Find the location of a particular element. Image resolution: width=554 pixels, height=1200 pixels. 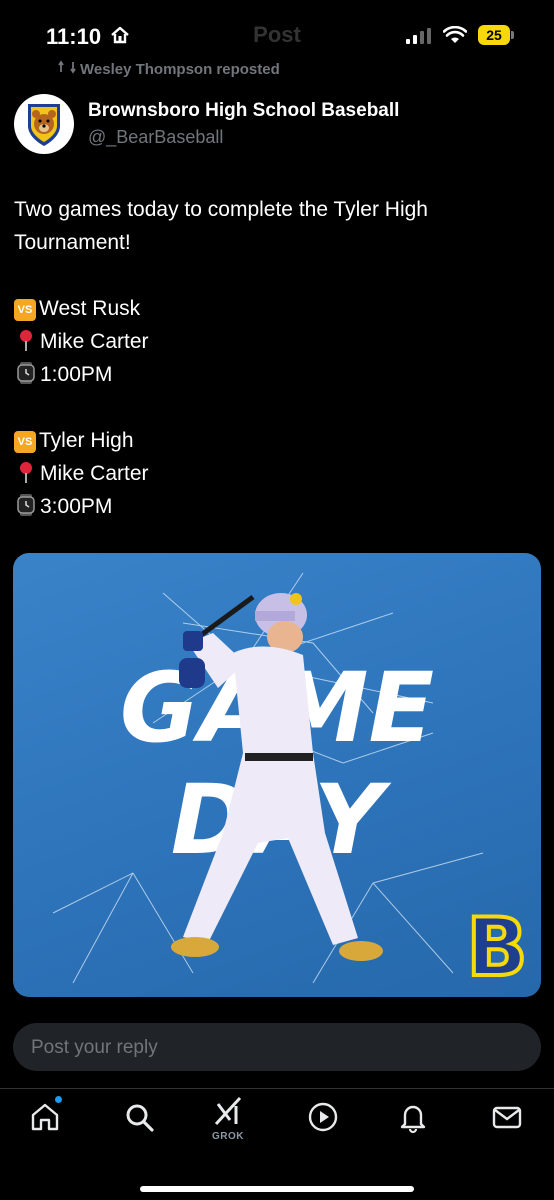

time-text: 1:00PM is located at coordinates (76, 374).